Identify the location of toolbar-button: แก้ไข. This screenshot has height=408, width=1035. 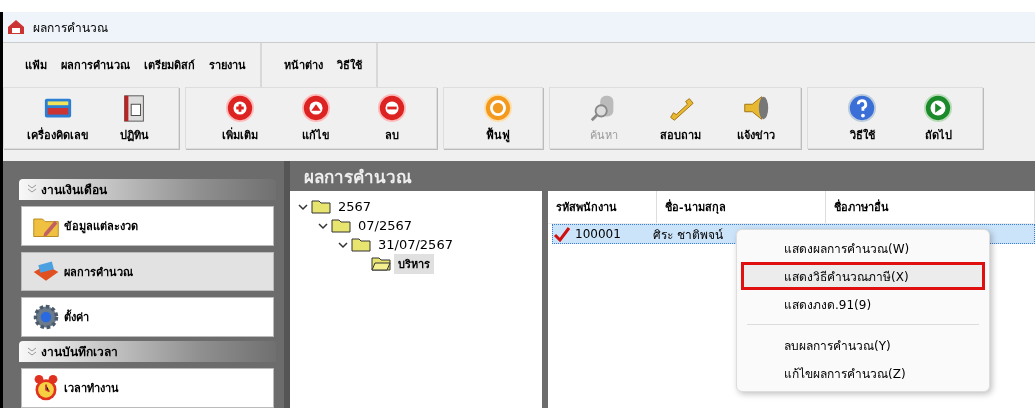
(316, 118).